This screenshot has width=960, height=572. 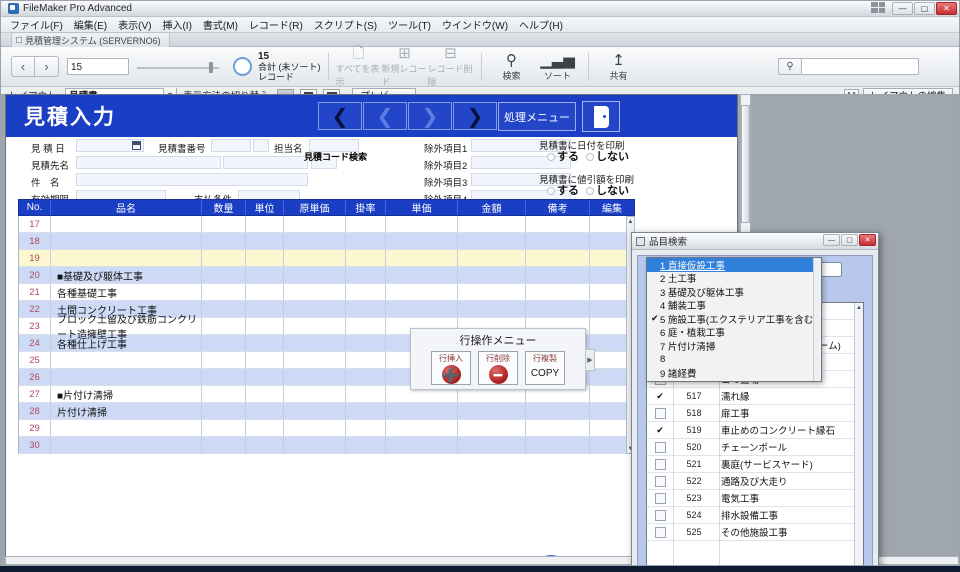 I want to click on row-number: 18, so click(x=35, y=241).